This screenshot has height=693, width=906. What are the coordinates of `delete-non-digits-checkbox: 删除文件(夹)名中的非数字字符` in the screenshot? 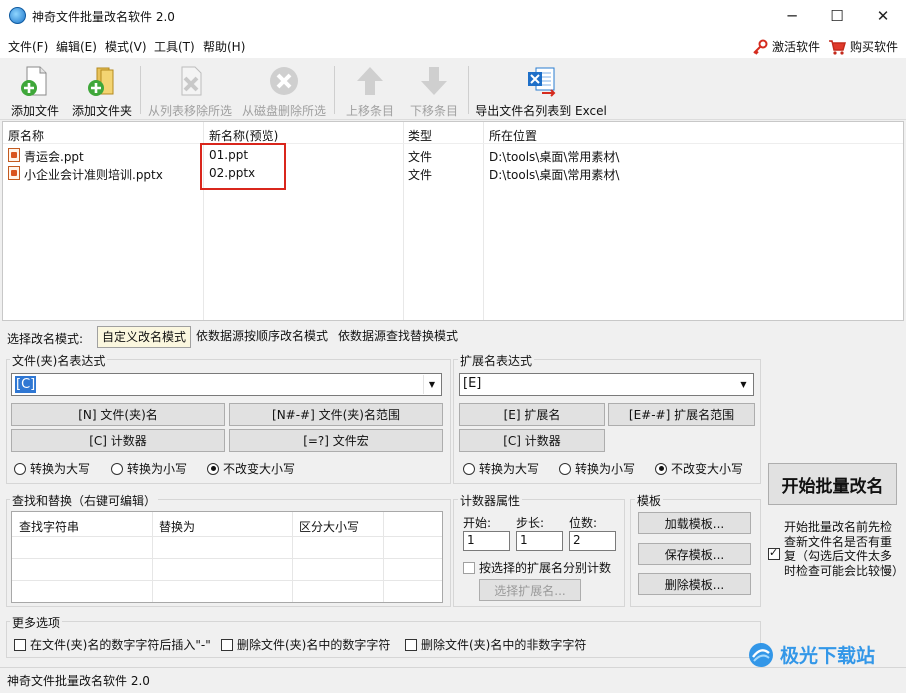 It's located at (495, 644).